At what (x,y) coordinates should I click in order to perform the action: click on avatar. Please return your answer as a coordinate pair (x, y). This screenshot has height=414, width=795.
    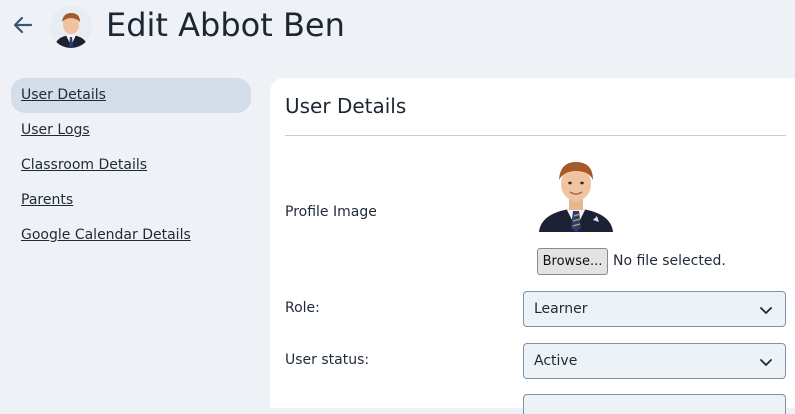
    Looking at the image, I should click on (71, 27).